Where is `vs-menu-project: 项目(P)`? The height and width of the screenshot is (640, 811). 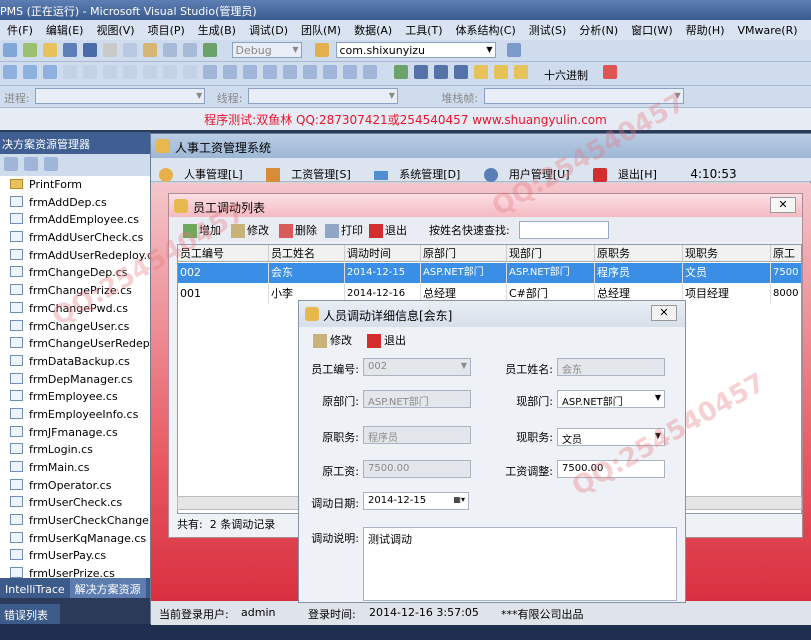 vs-menu-project: 项目(P) is located at coordinates (166, 29).